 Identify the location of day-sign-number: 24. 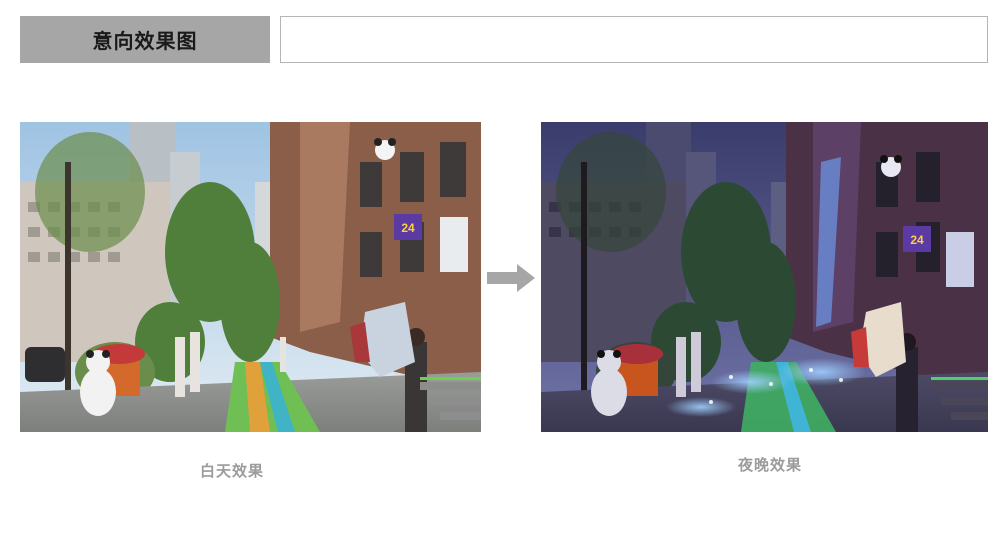
(408, 228).